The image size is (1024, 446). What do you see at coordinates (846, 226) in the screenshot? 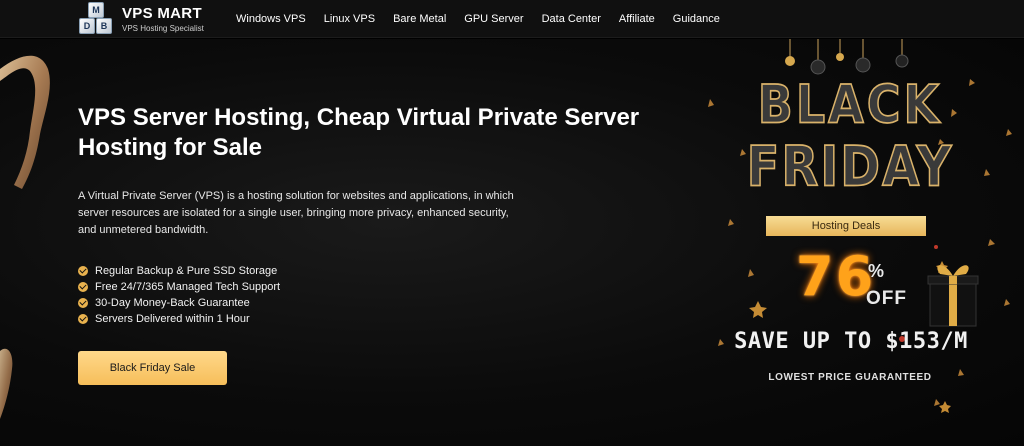
I see `hosting-deals-badge: Hosting Deals` at bounding box center [846, 226].